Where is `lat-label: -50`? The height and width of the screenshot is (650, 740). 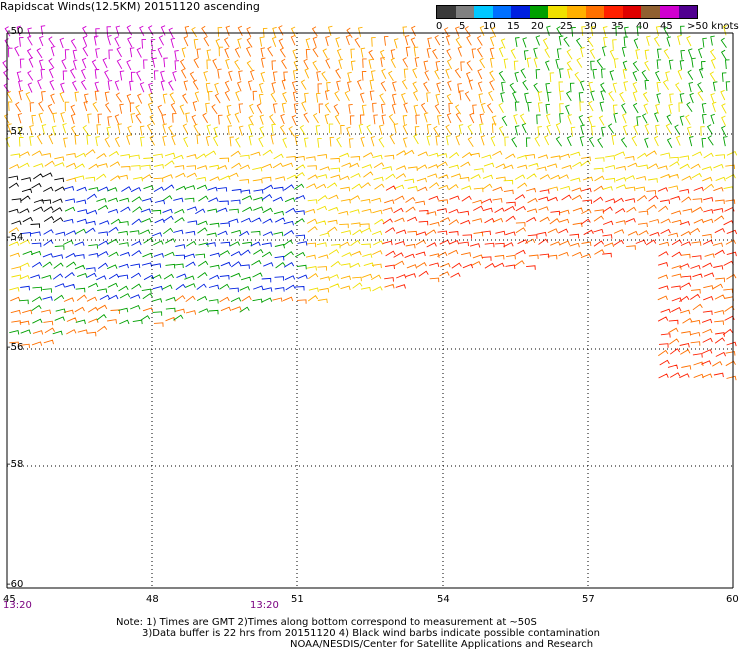 lat-label: -50 is located at coordinates (15, 31).